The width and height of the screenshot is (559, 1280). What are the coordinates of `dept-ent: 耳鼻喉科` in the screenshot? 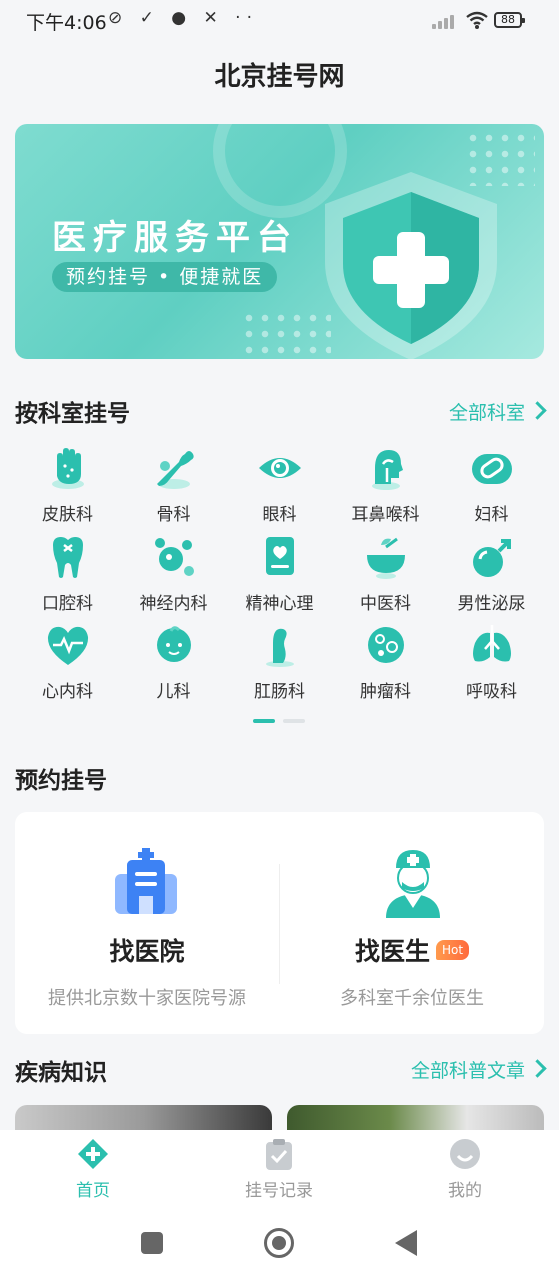 It's located at (385, 485).